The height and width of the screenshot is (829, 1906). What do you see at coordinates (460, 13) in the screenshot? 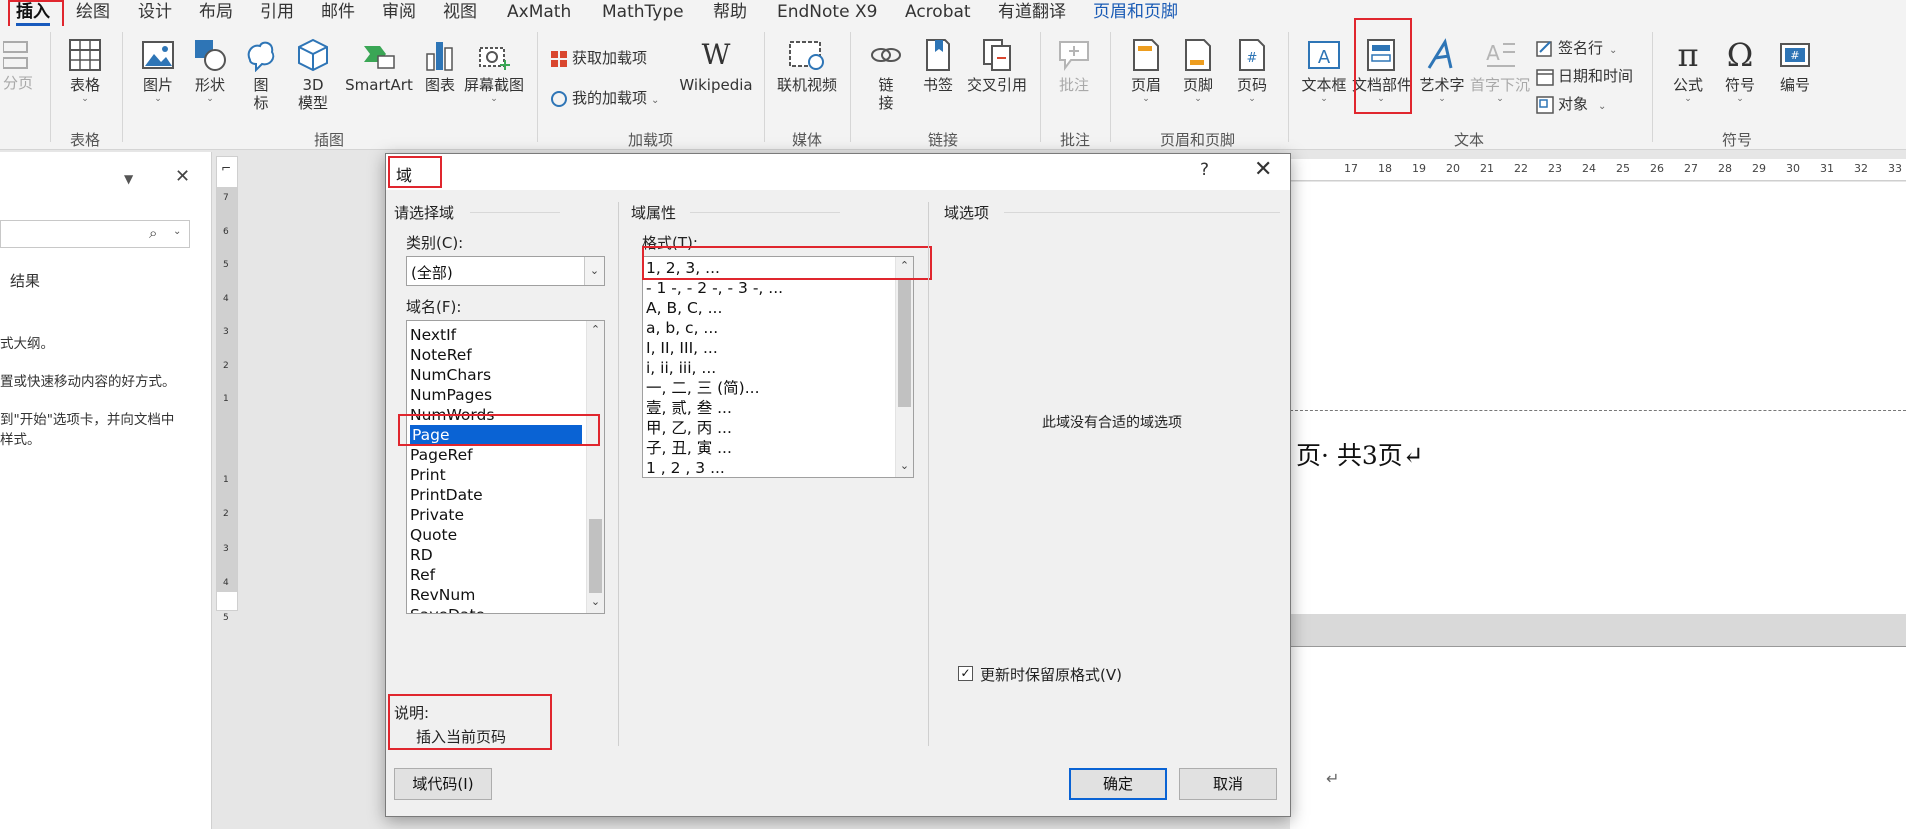
I see `tab-view: 视图` at bounding box center [460, 13].